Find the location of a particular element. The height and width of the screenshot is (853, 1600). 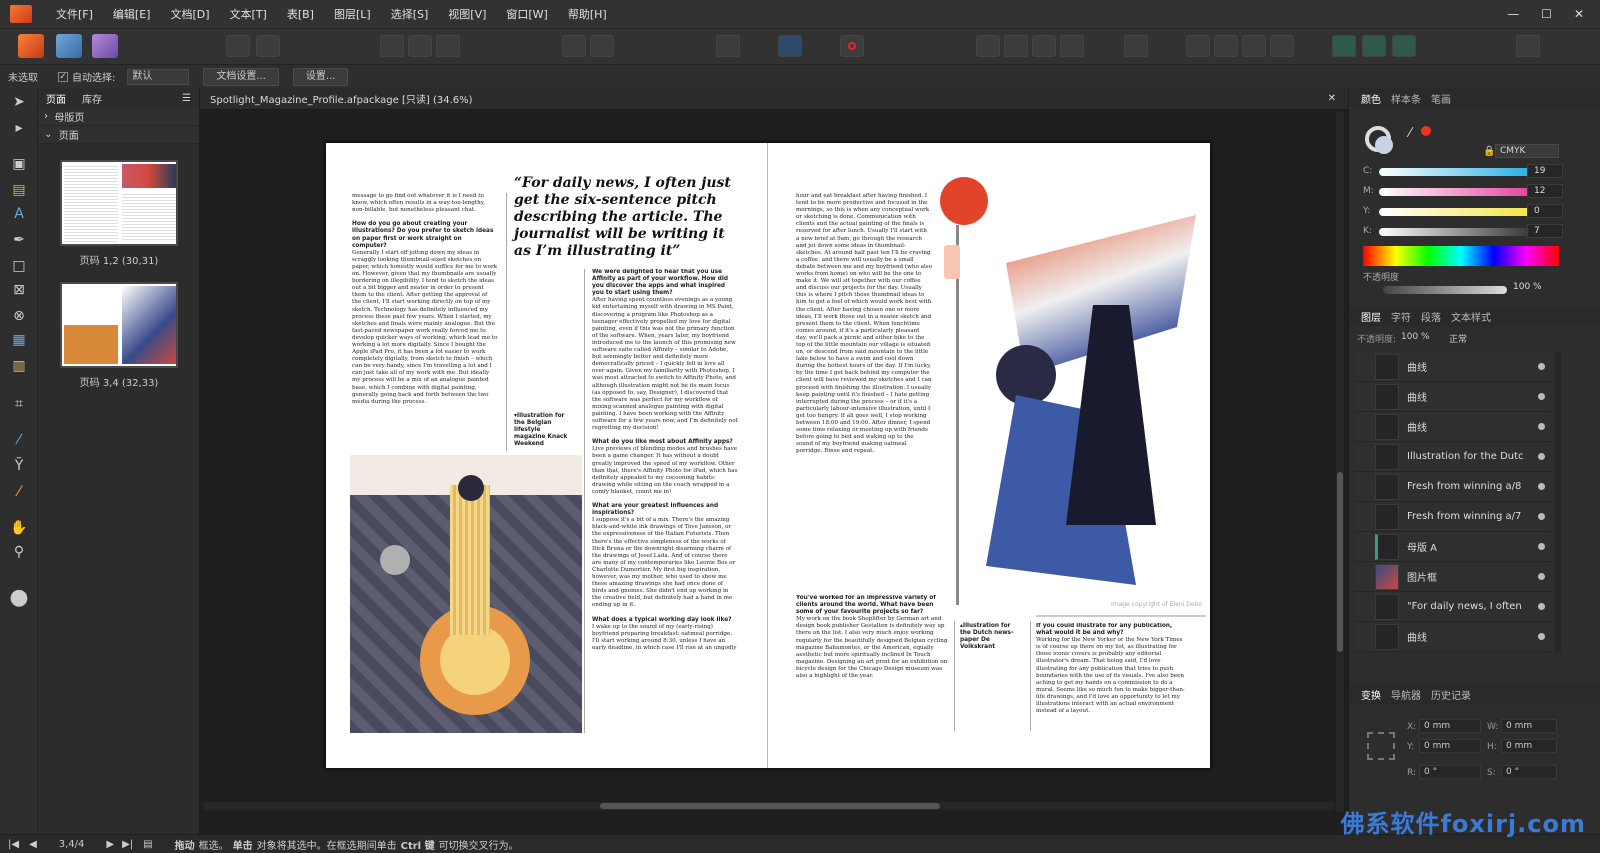

table-tool-icon: ▤ is located at coordinates (19, 190).